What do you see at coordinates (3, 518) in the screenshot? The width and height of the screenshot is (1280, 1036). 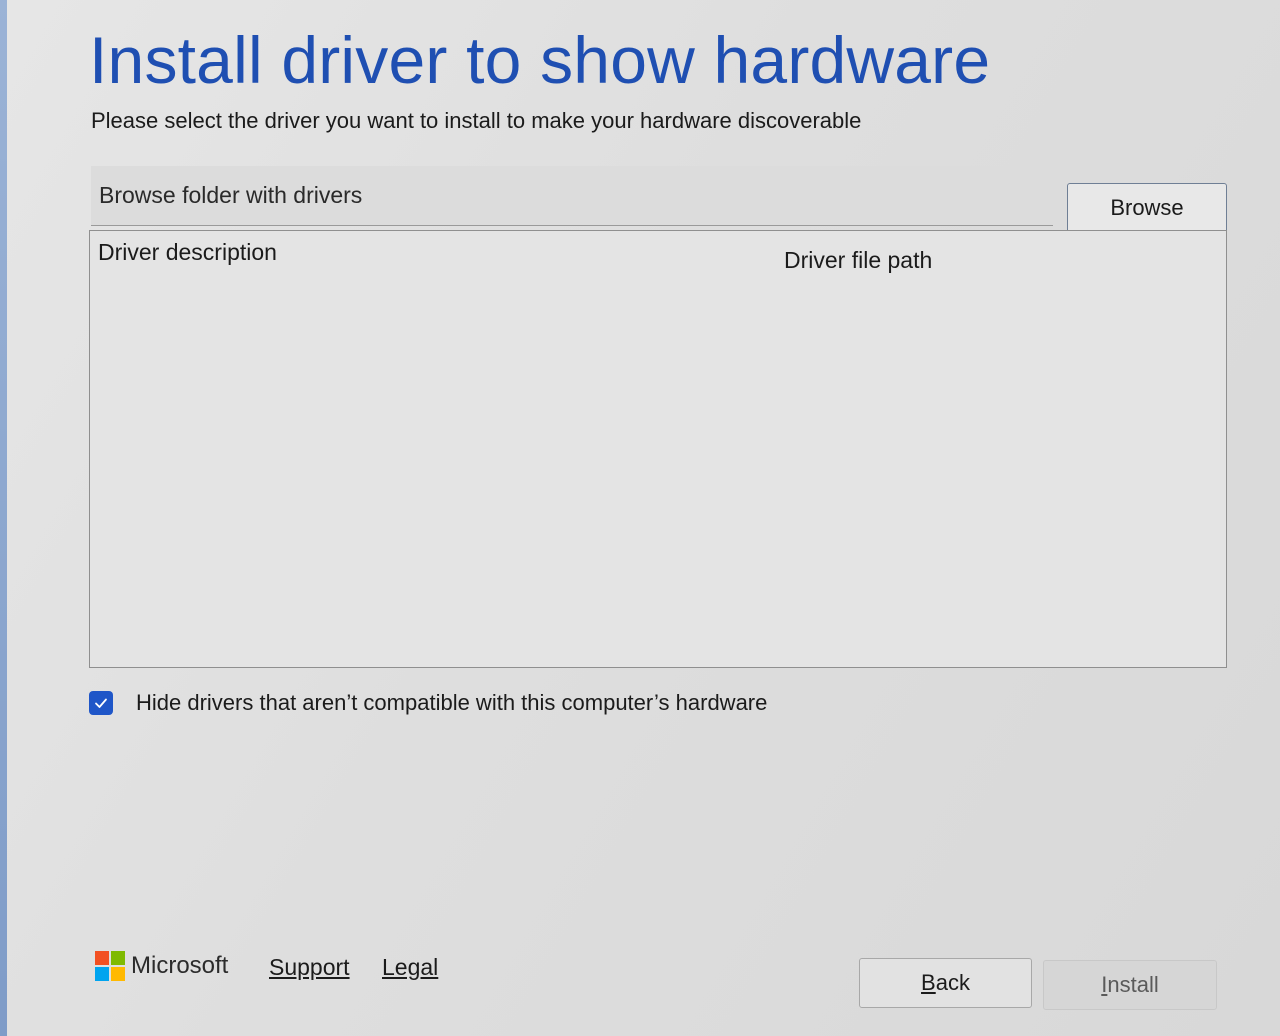 I see `window-left-edge` at bounding box center [3, 518].